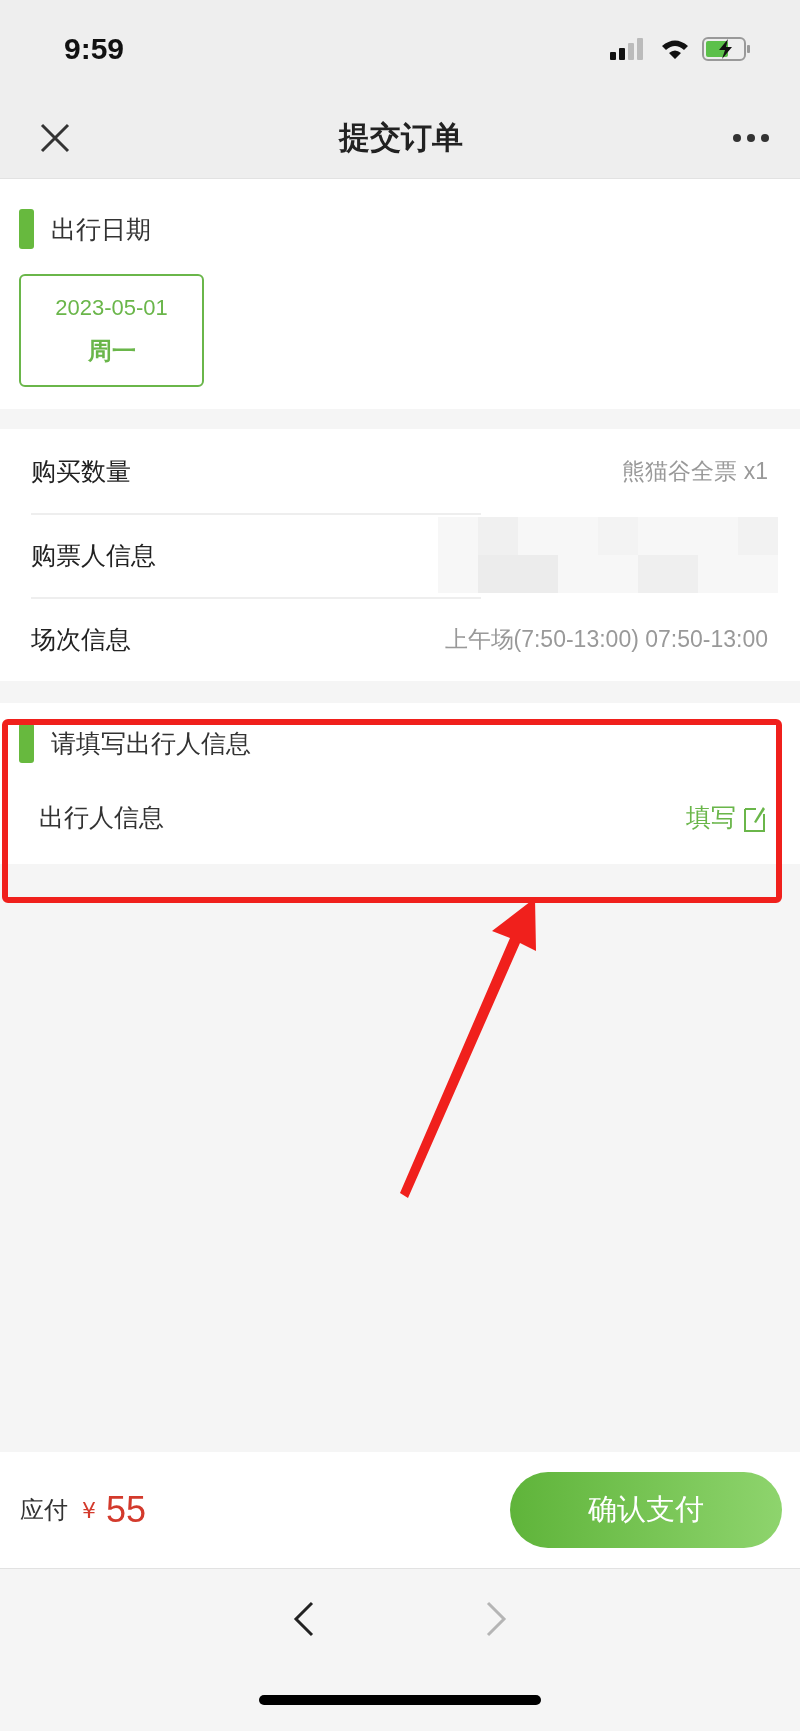  I want to click on close-icon, so click(55, 138).